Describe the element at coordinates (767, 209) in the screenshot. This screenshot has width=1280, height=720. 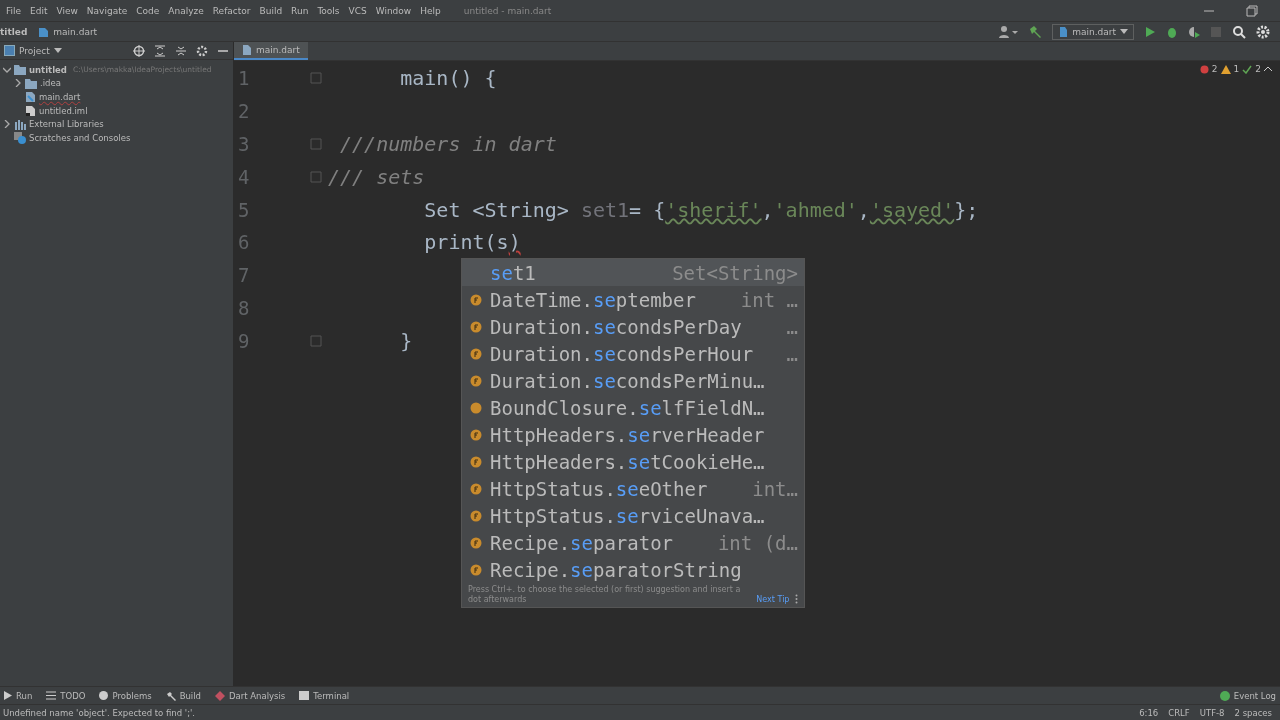
I see `code-text: ,` at that location.